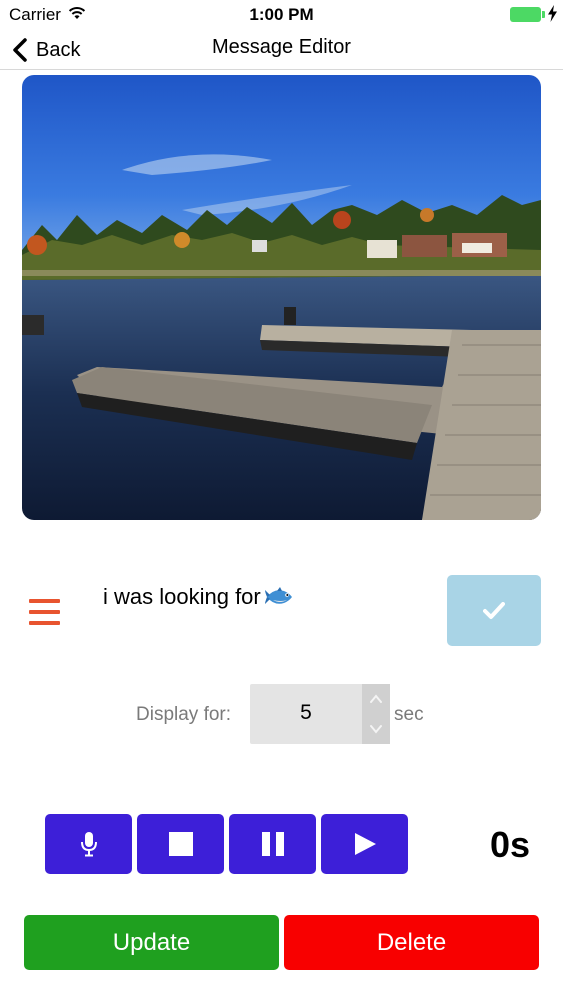 This screenshot has width=563, height=1000. I want to click on update-button: Update, so click(151, 942).